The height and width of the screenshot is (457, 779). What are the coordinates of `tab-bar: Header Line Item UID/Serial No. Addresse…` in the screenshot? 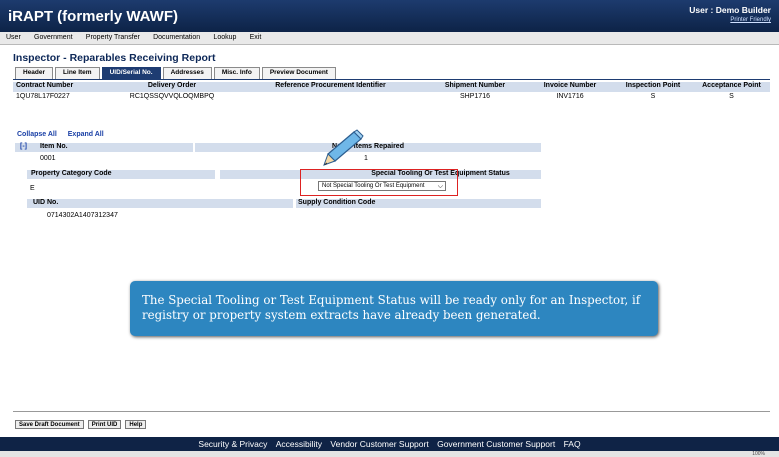 It's located at (175, 73).